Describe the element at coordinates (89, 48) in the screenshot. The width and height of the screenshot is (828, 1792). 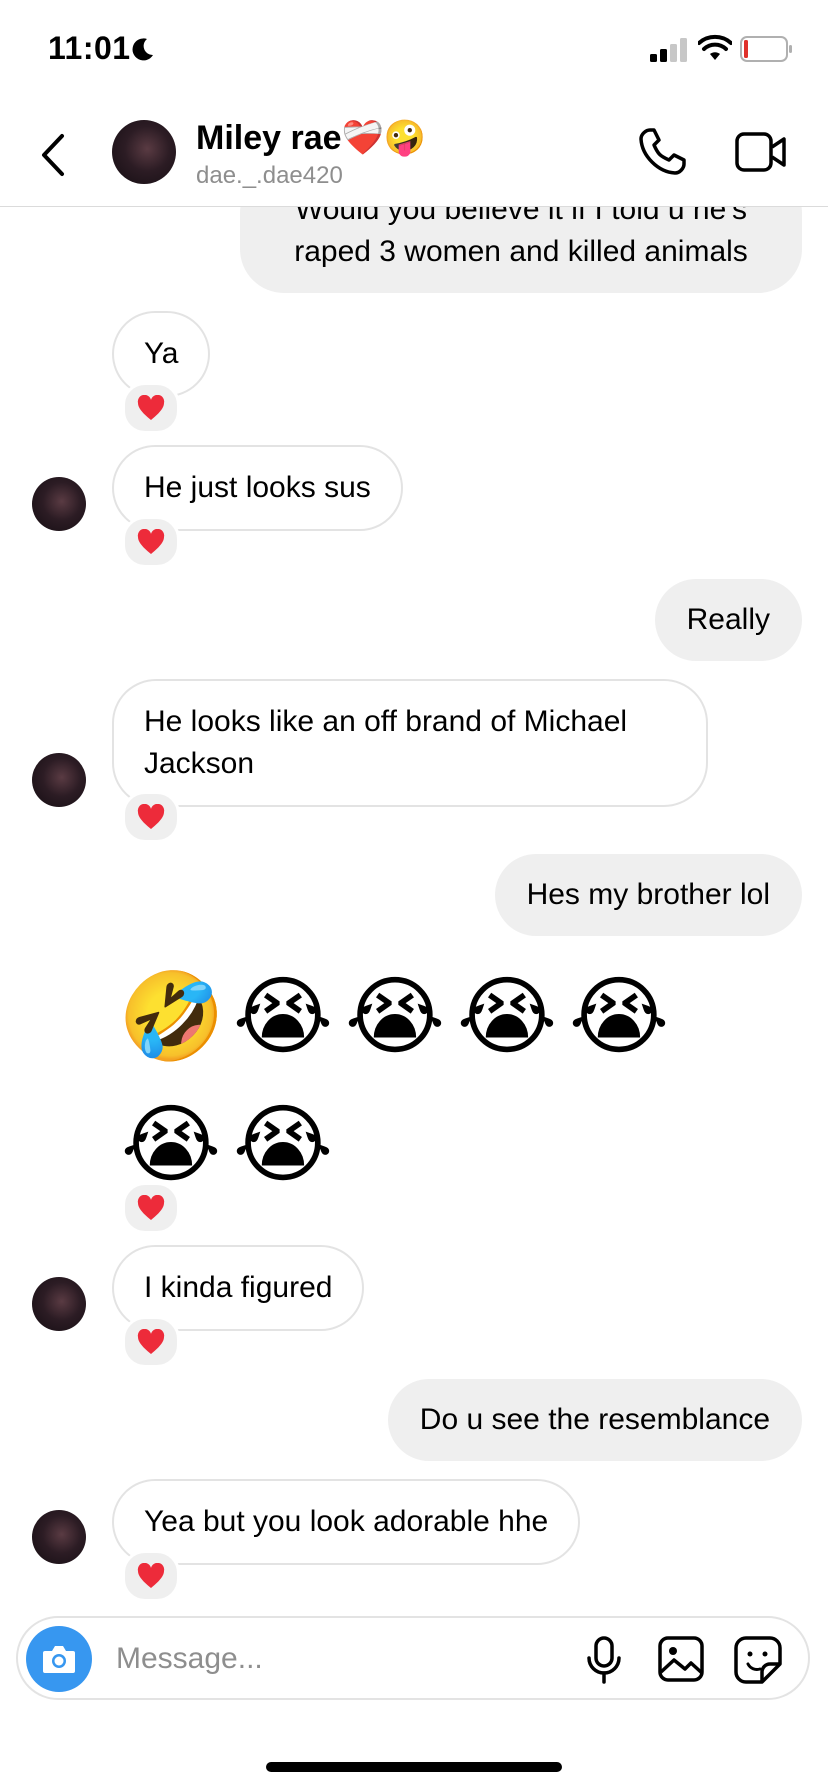
I see `status-time: 11:01` at that location.